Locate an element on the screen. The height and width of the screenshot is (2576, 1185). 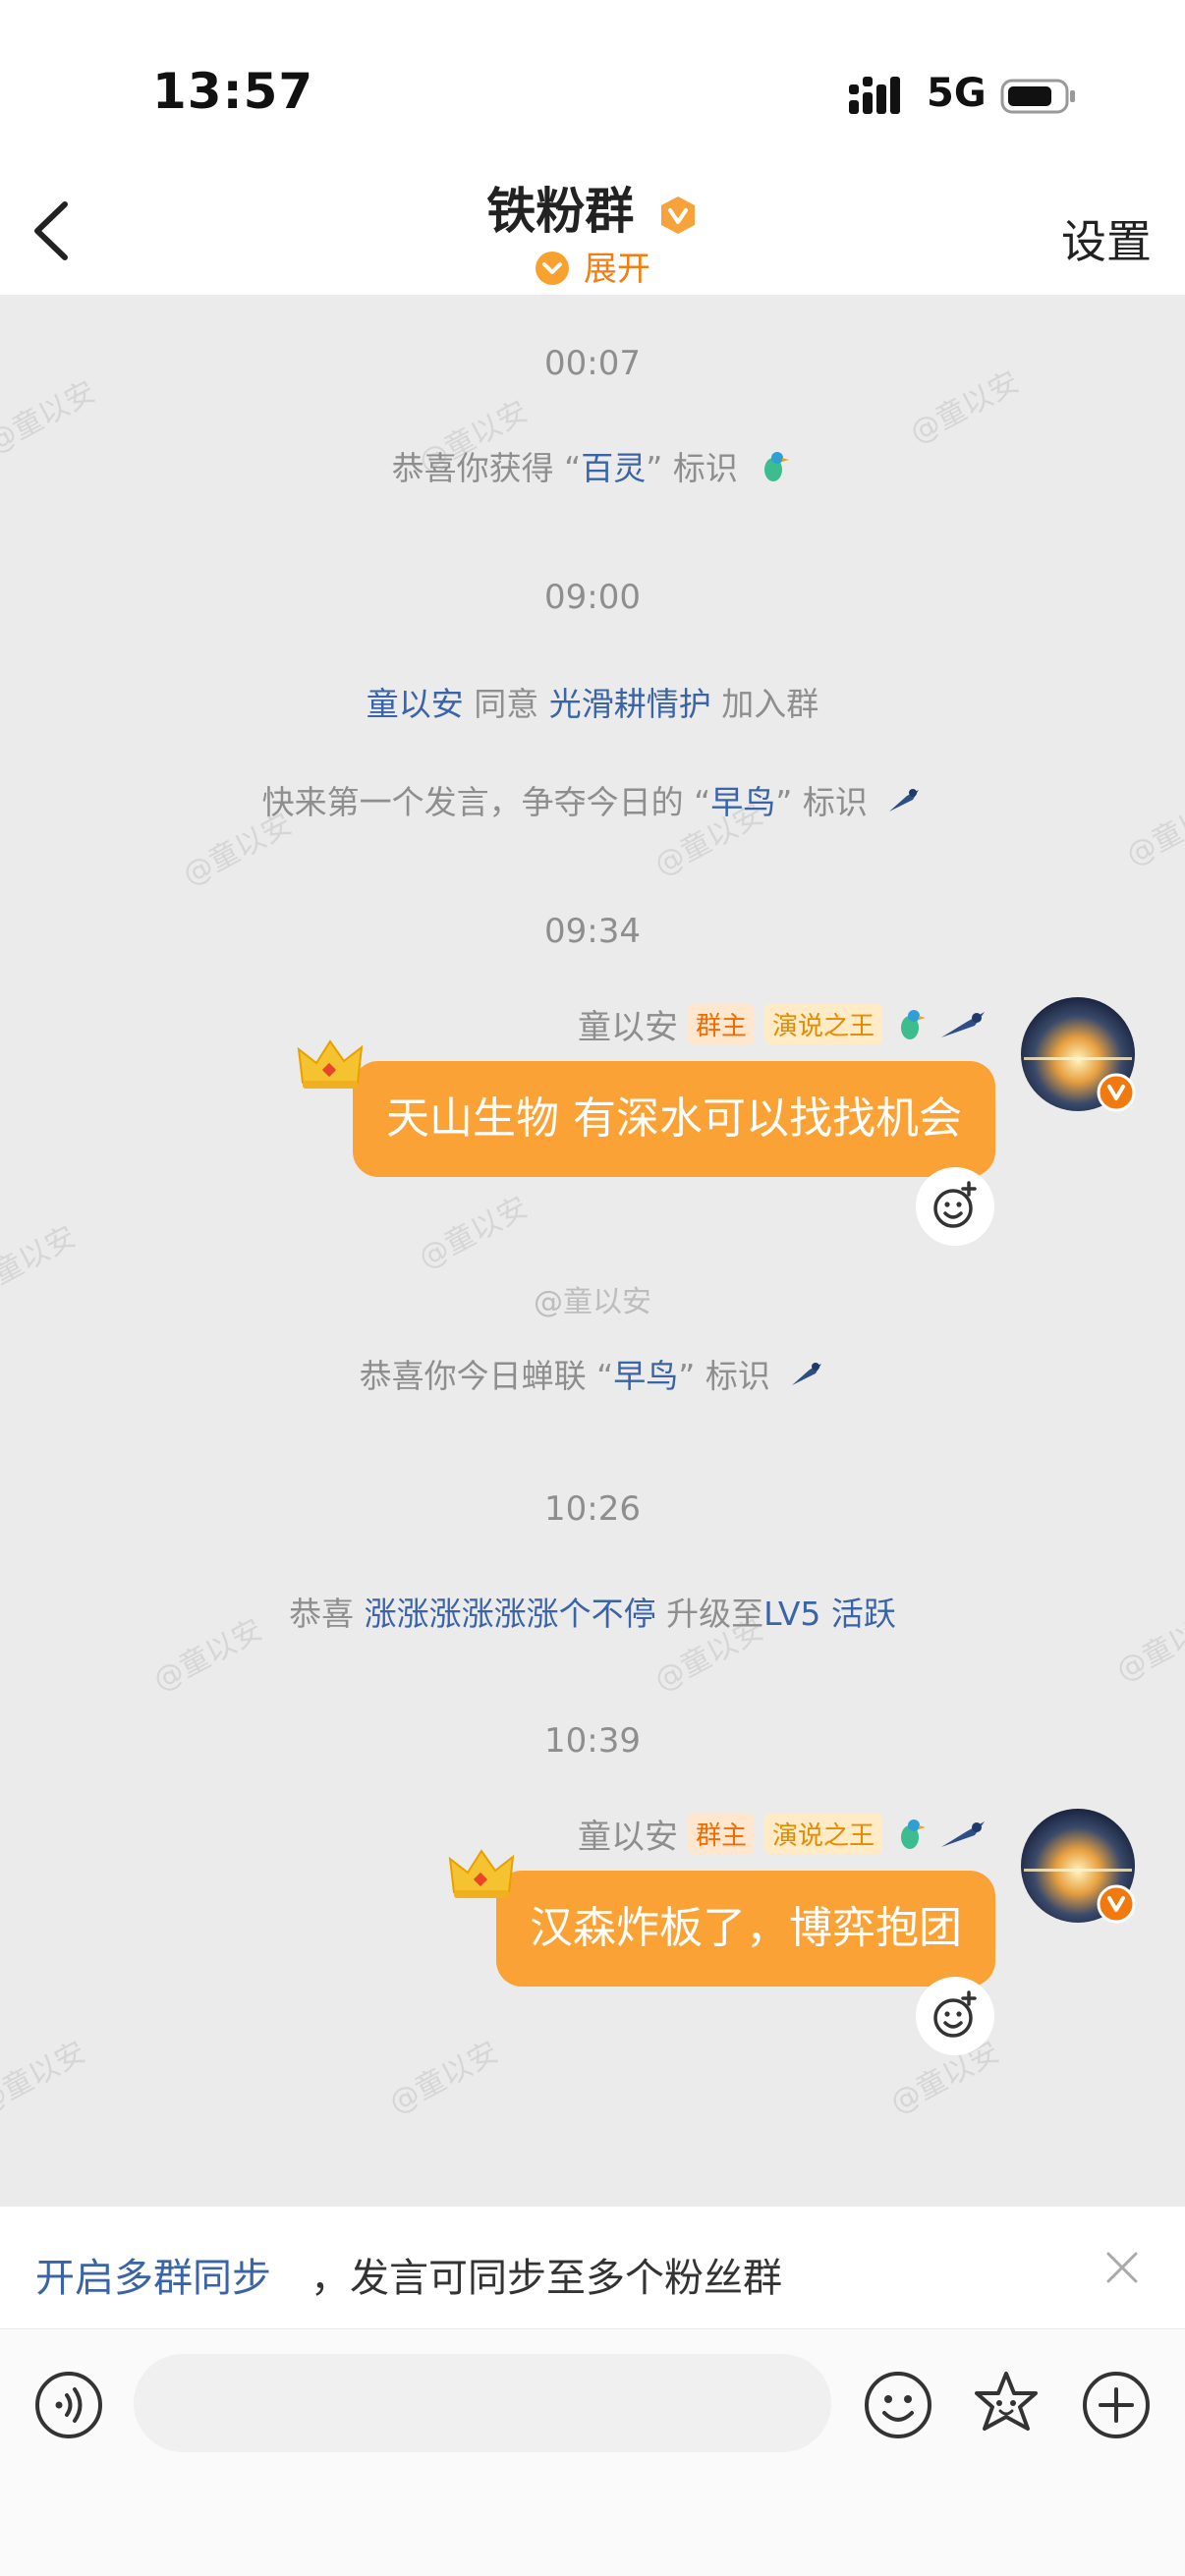
page-title-text: 铁粉群 is located at coordinates (561, 211).